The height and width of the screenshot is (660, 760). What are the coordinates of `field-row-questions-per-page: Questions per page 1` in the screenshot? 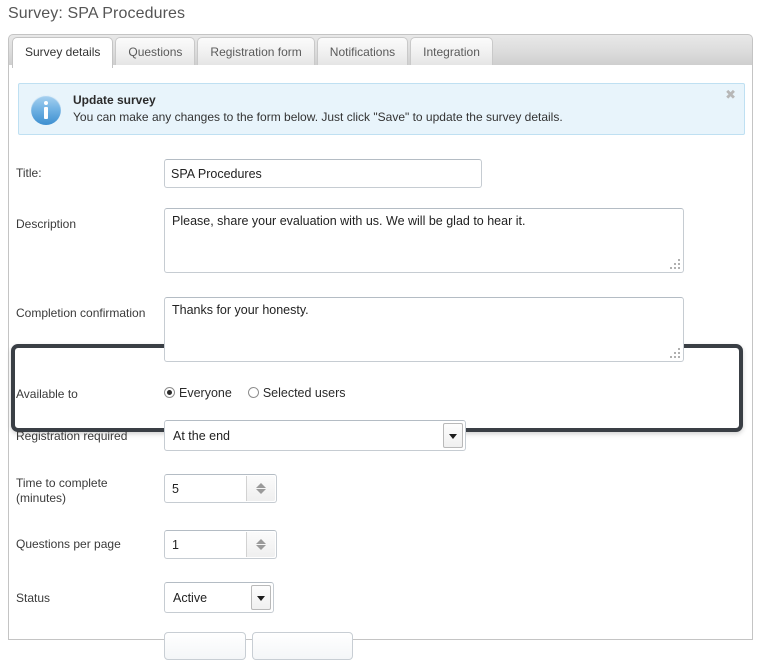 It's located at (380, 544).